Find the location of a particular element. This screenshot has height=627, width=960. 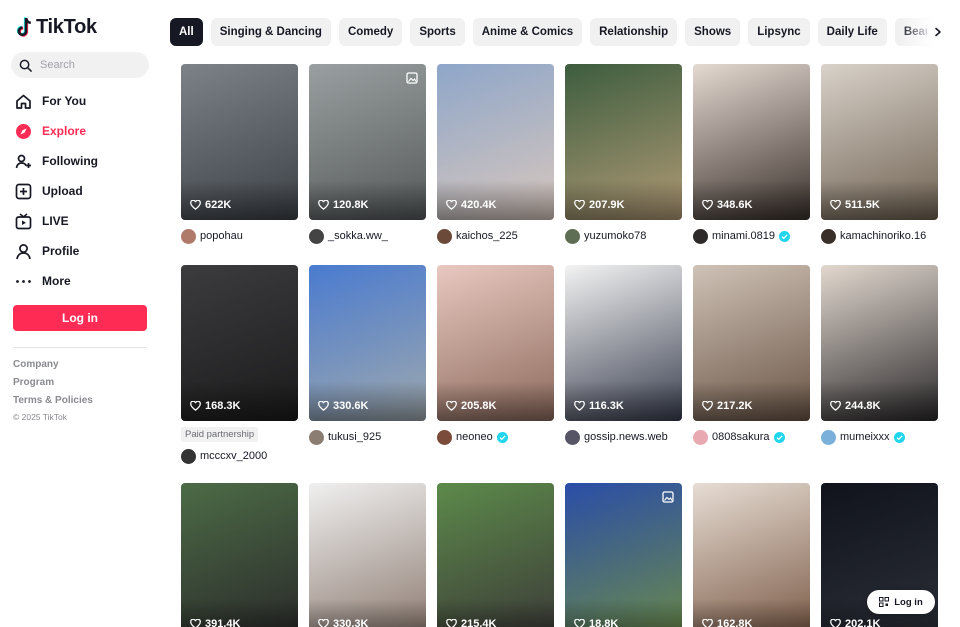

login-button: Log in is located at coordinates (80, 318).